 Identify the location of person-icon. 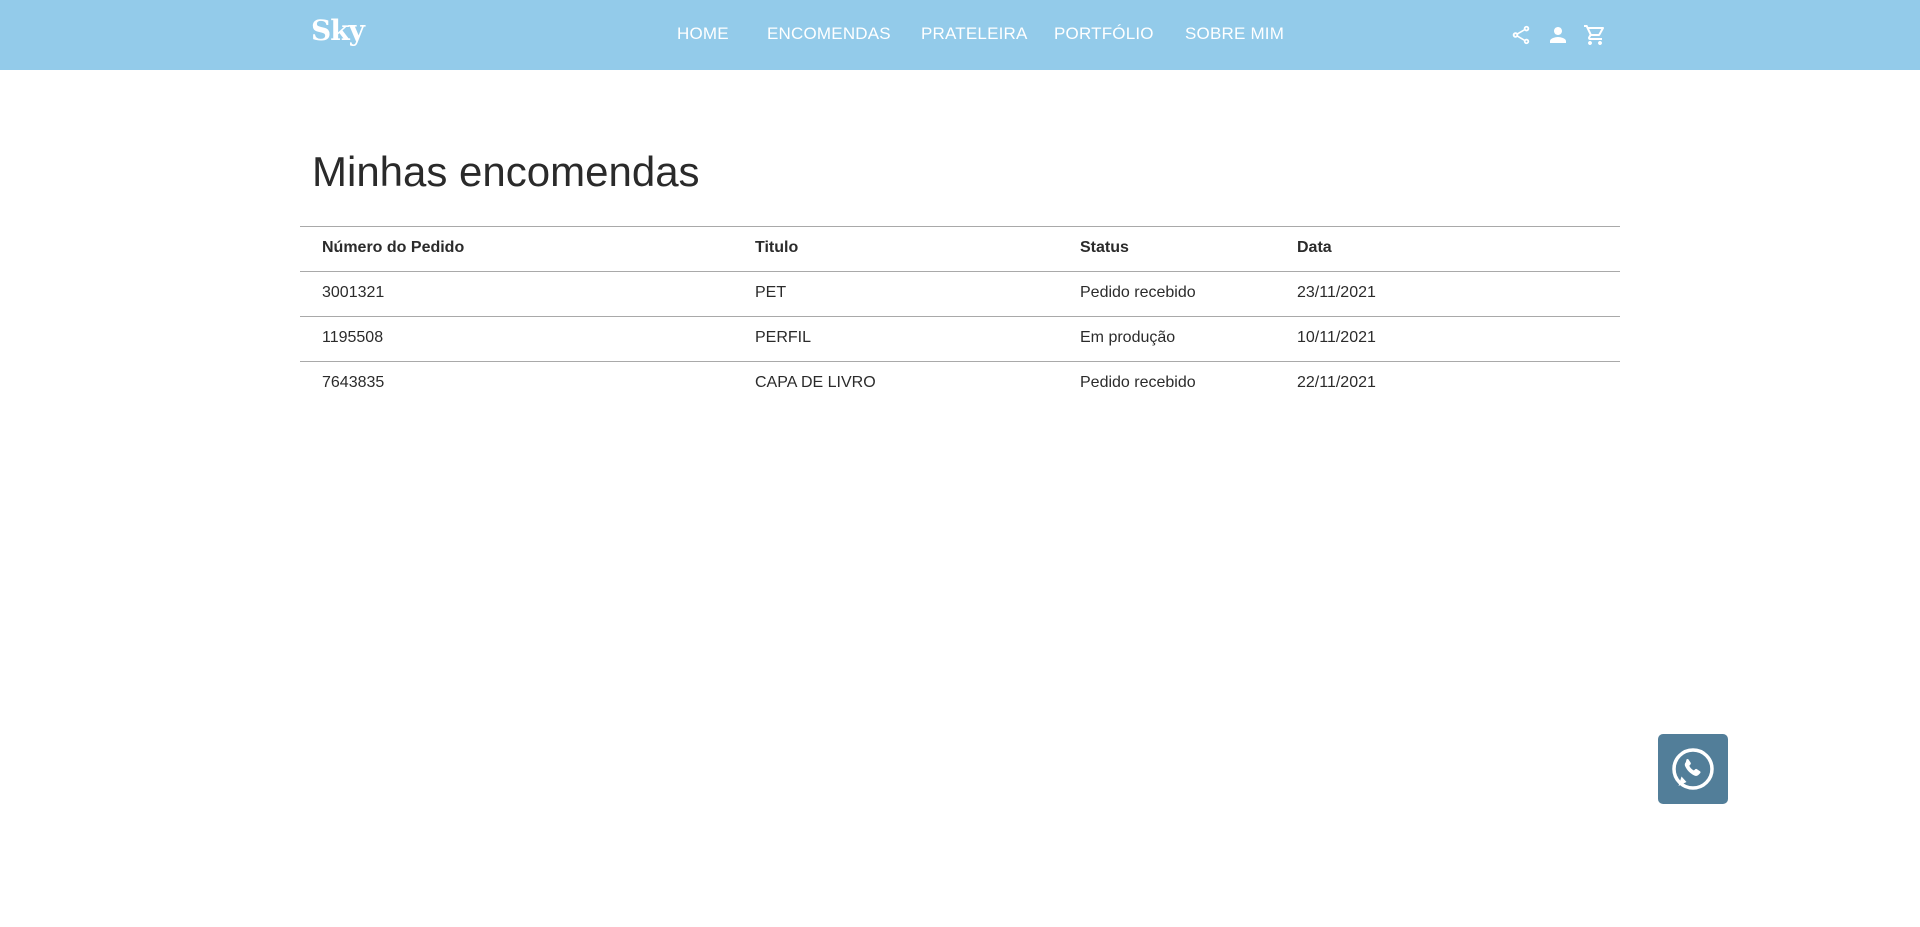
(1558, 35).